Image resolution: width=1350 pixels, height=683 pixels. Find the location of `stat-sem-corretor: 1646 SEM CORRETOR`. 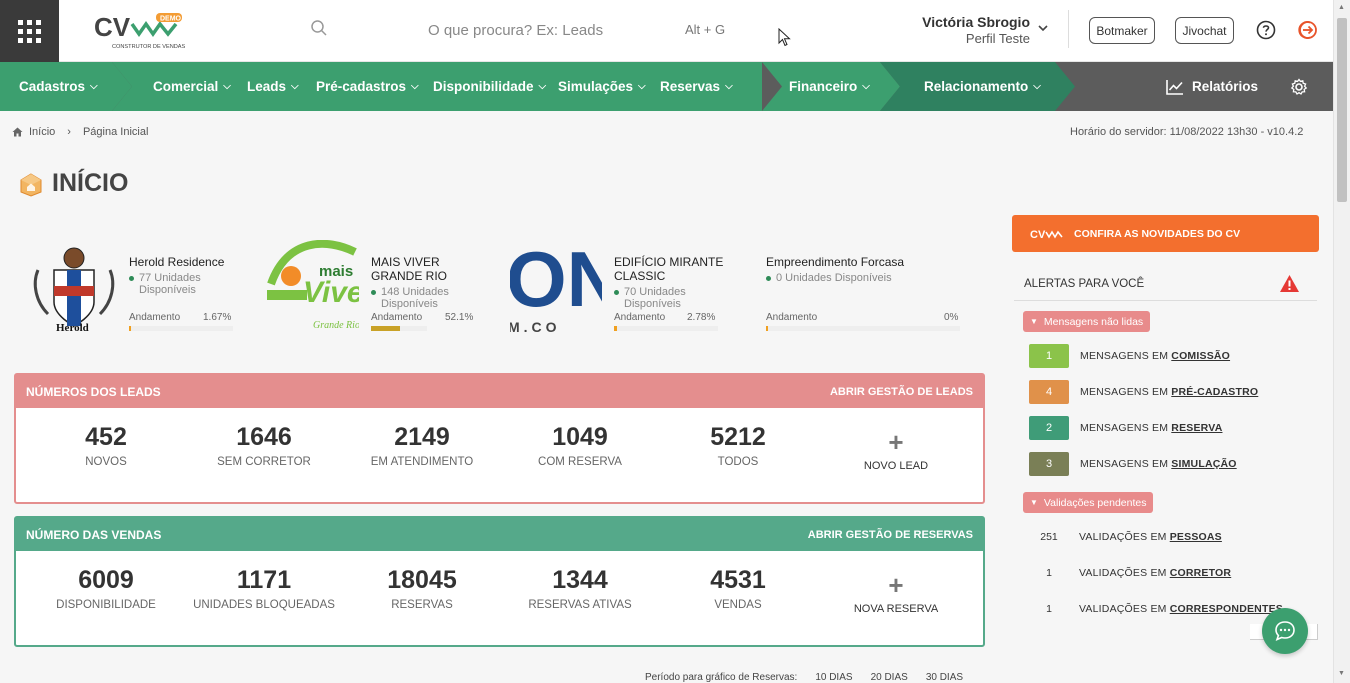

stat-sem-corretor: 1646 SEM CORRETOR is located at coordinates (264, 445).